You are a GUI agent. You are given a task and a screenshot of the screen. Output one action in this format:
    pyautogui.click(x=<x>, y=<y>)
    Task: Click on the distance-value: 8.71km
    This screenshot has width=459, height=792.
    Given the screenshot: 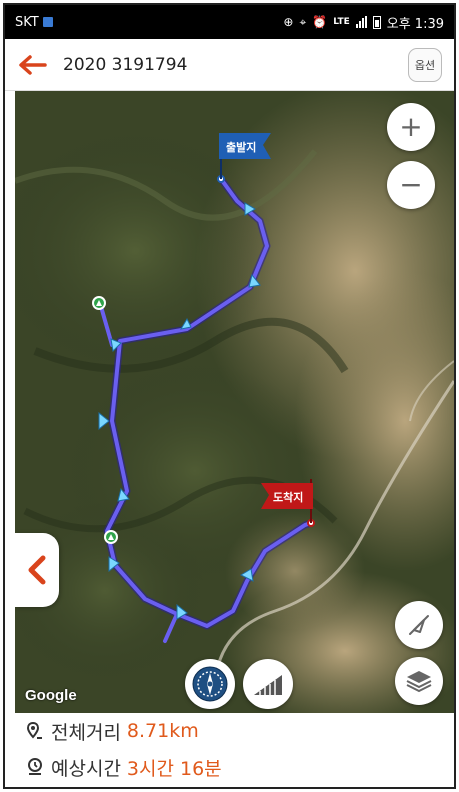 What is the action you would take?
    pyautogui.click(x=162, y=731)
    